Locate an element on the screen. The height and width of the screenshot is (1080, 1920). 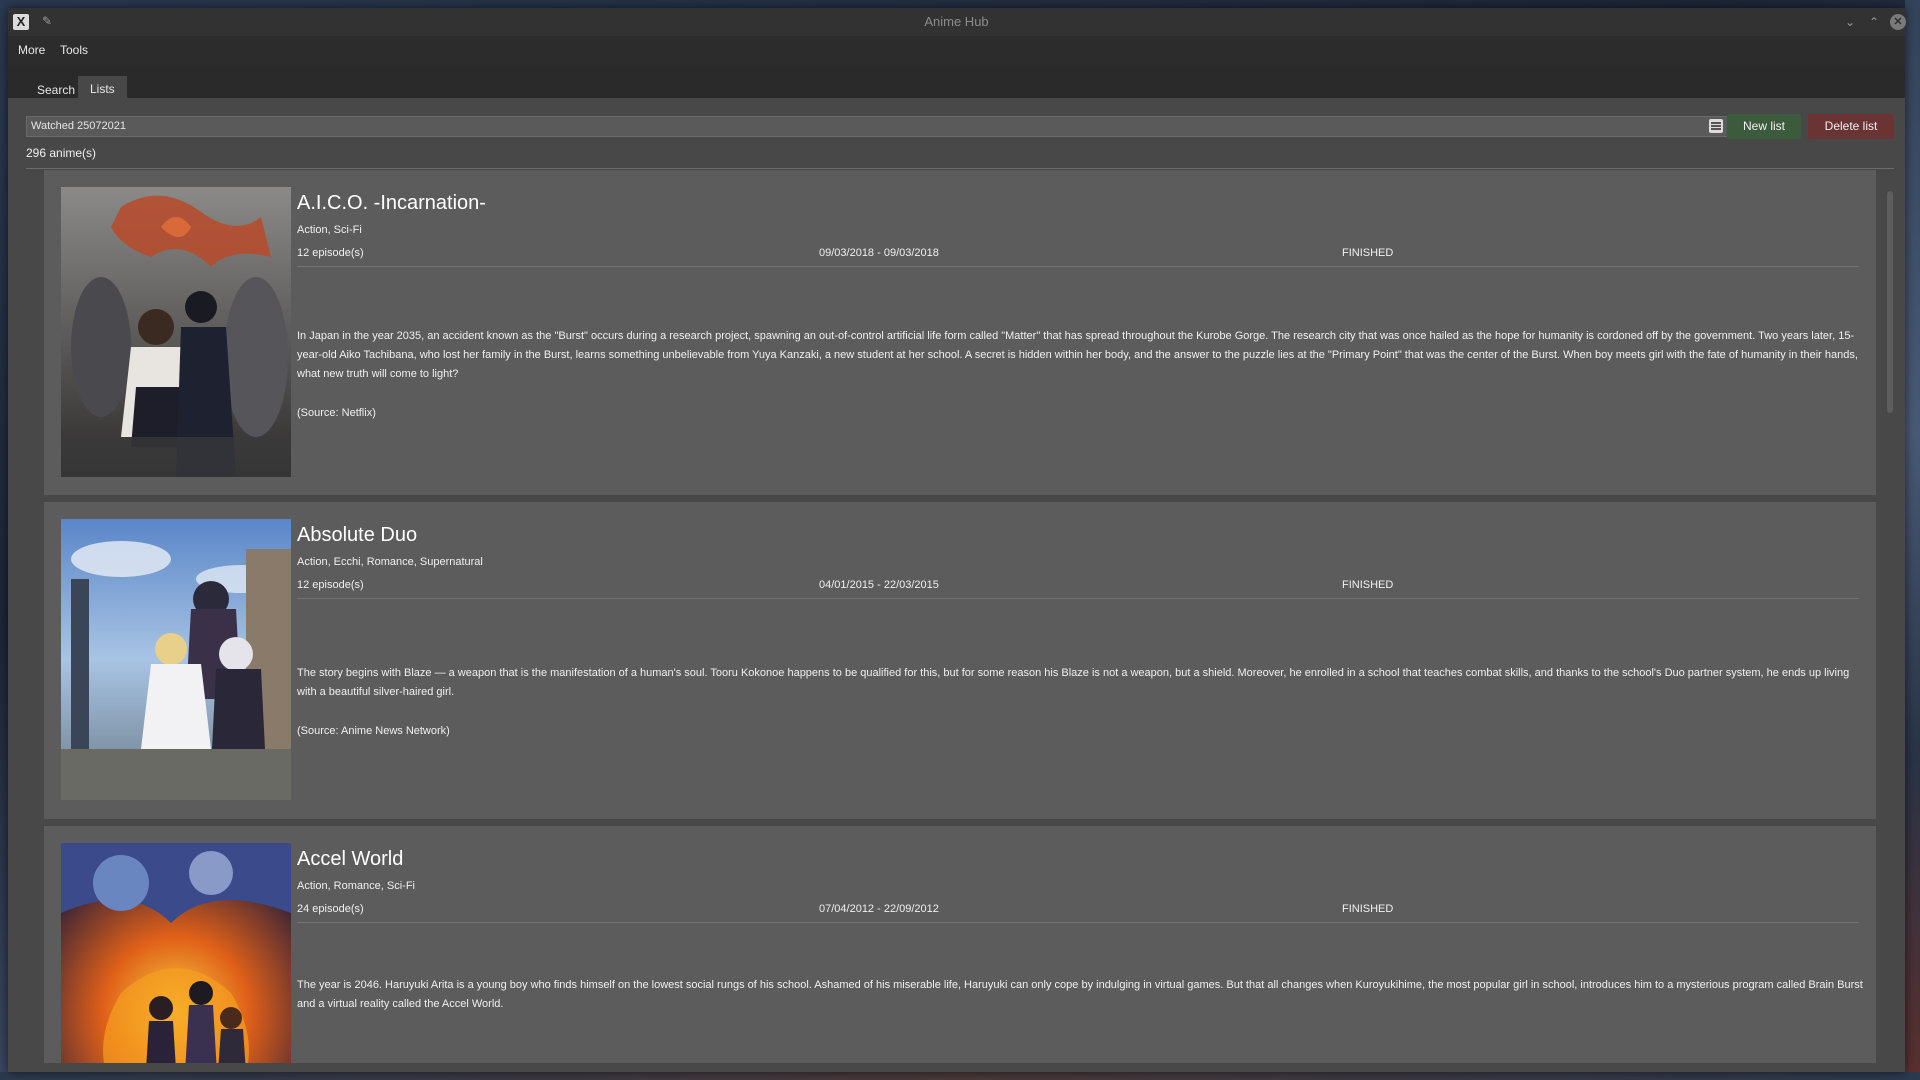
anime-count: 296 anime(s) is located at coordinates (61, 153).